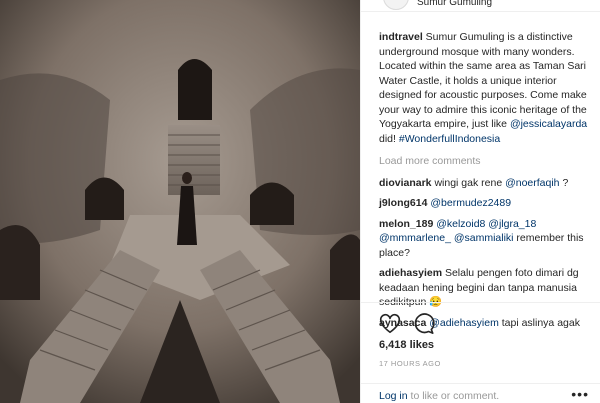  I want to click on caption-hashtag: #WonderfullIndonesia, so click(449, 139).